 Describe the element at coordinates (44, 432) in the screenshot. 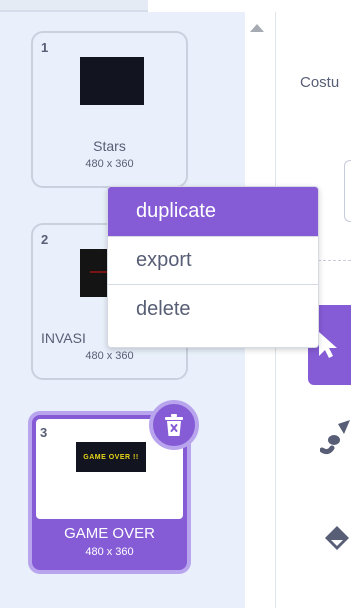

I see `costume-number: 3` at that location.